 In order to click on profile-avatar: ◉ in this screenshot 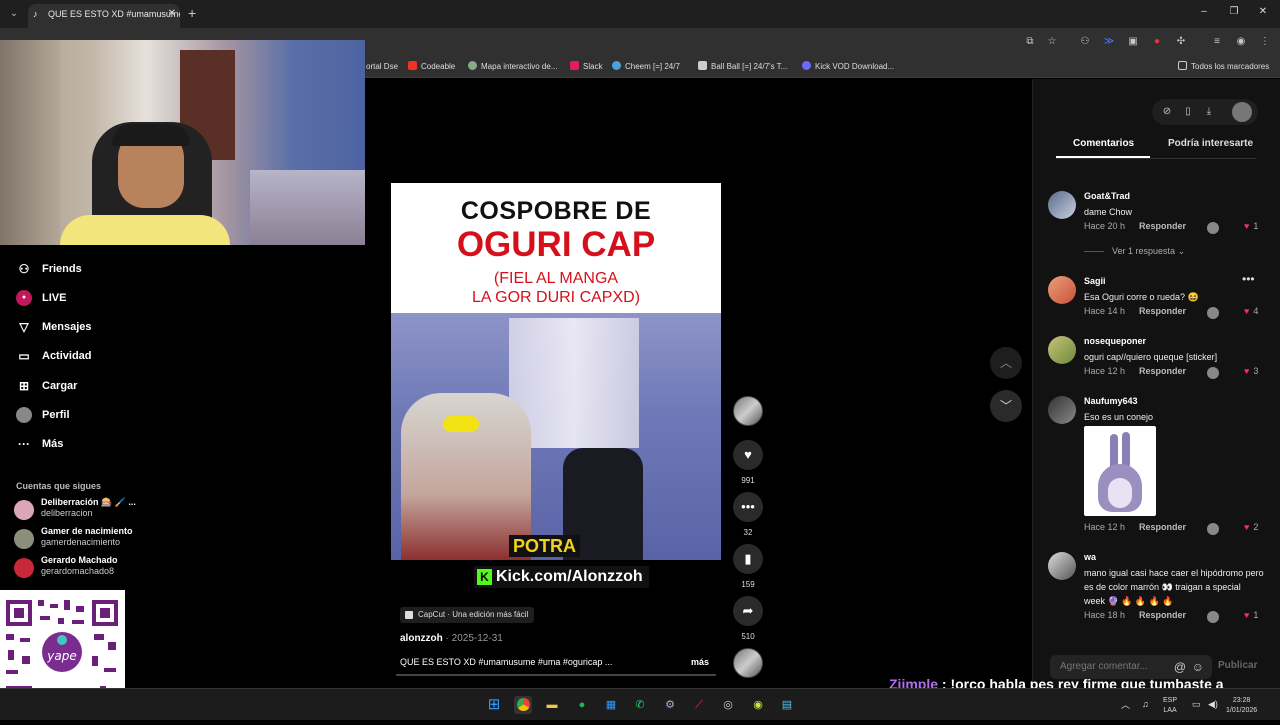, I will do `click(1241, 42)`.